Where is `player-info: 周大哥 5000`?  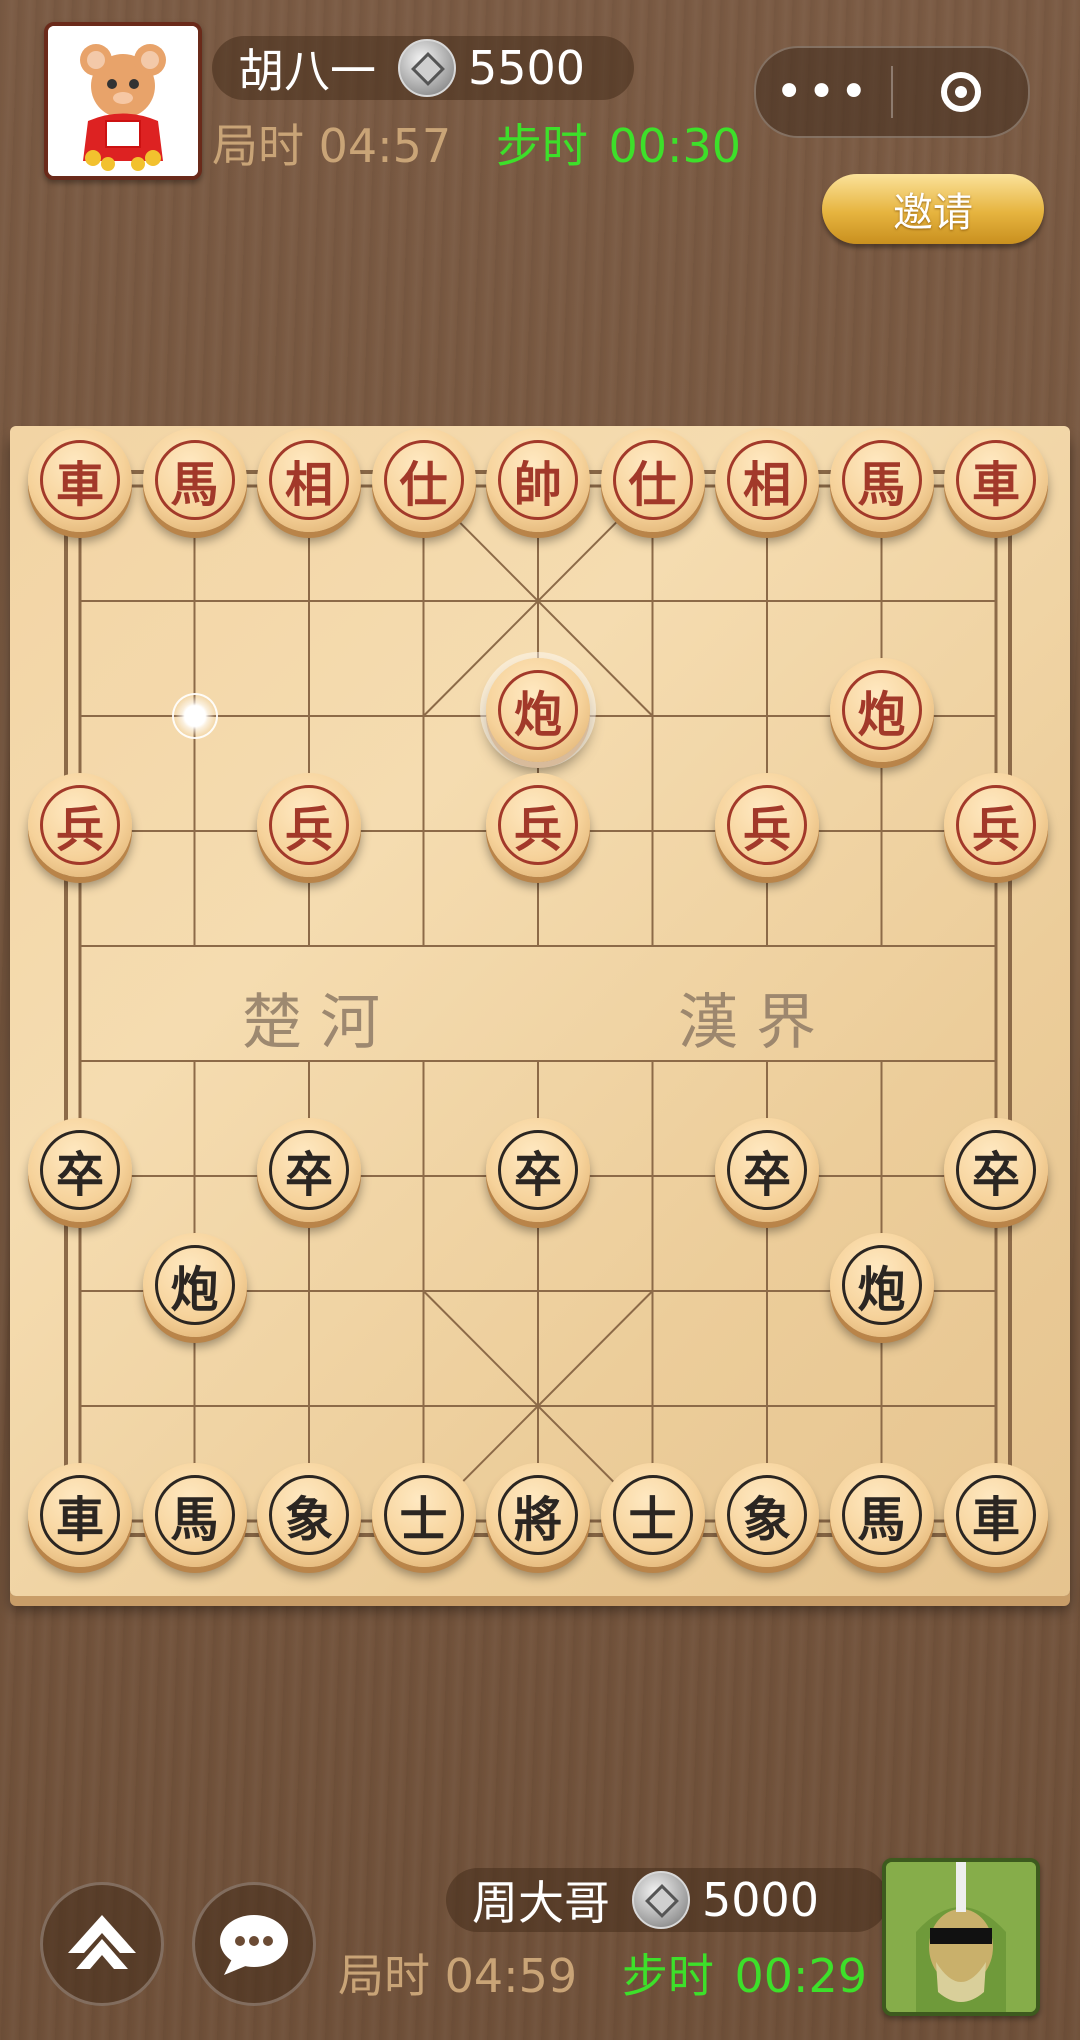
player-info: 周大哥 5000 is located at coordinates (667, 1900).